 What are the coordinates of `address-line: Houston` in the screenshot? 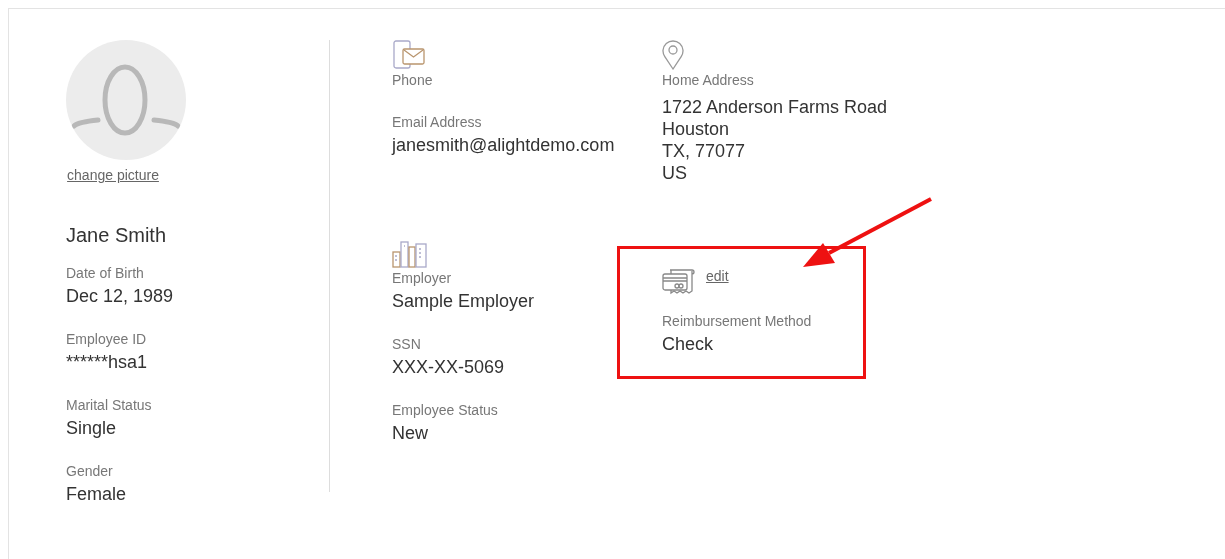 It's located at (696, 129).